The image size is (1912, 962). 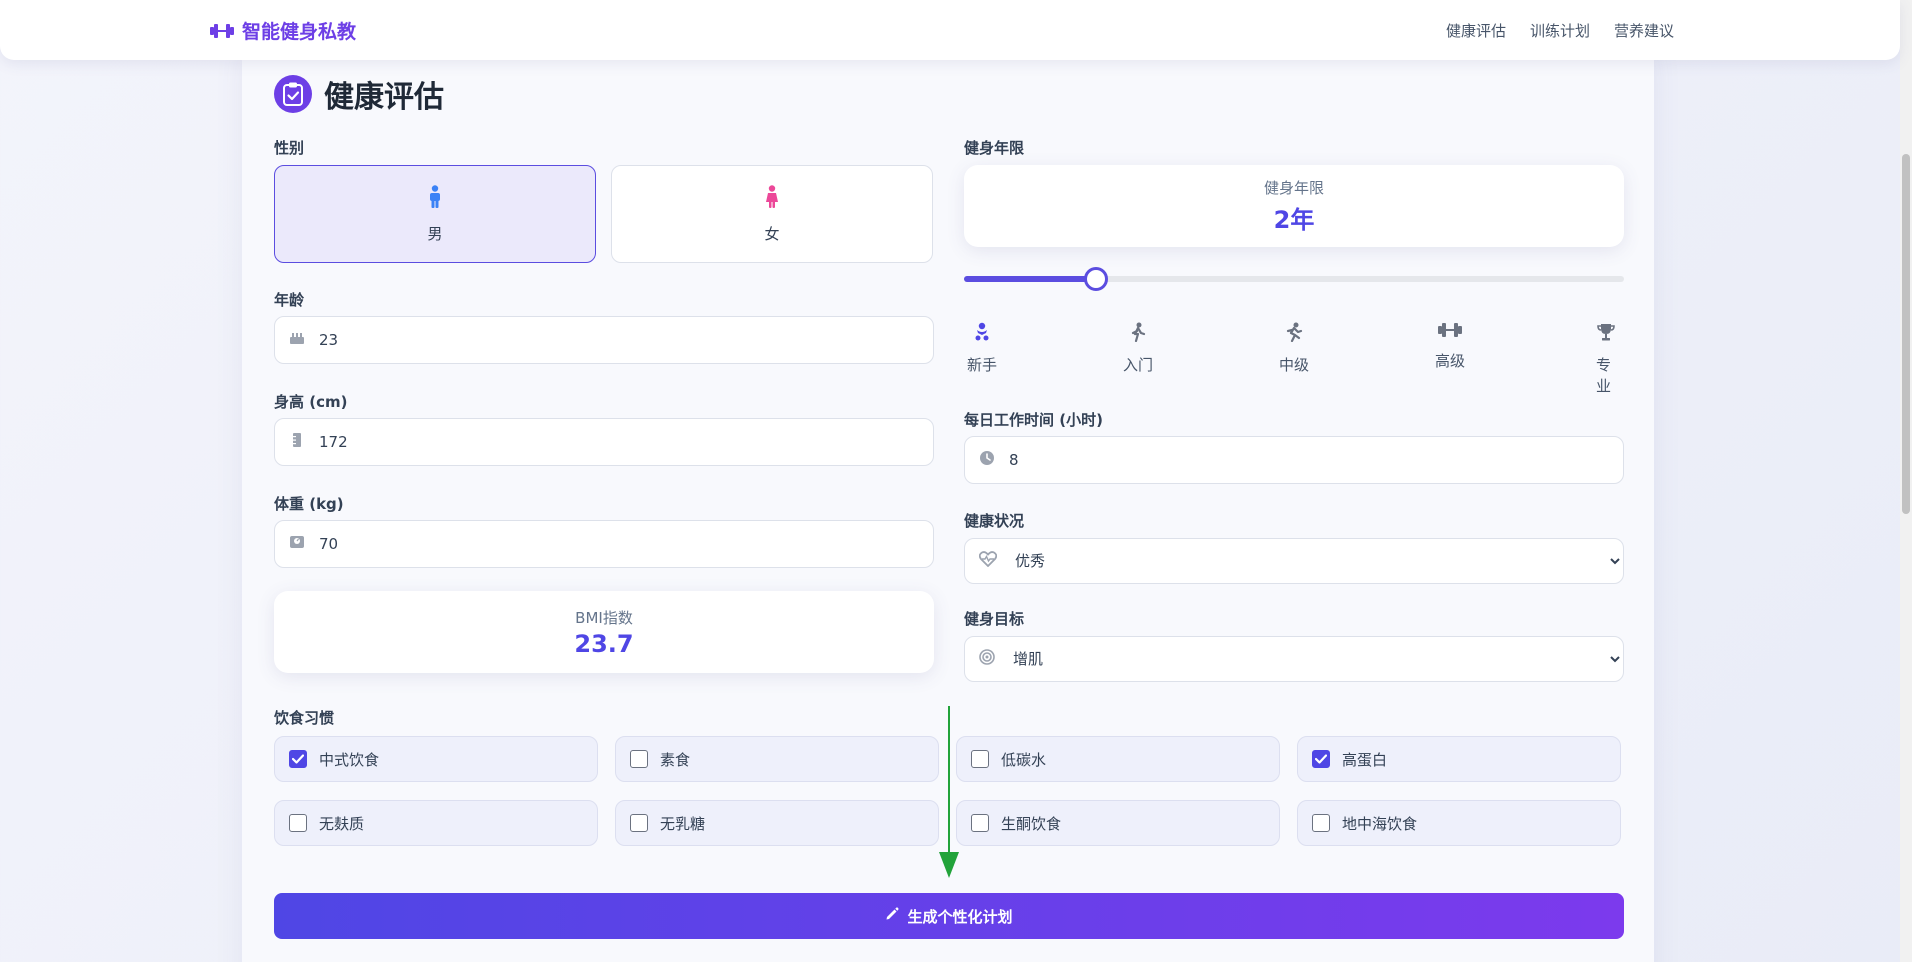 I want to click on fitness-goal-field: 增肌, so click(x=1294, y=659).